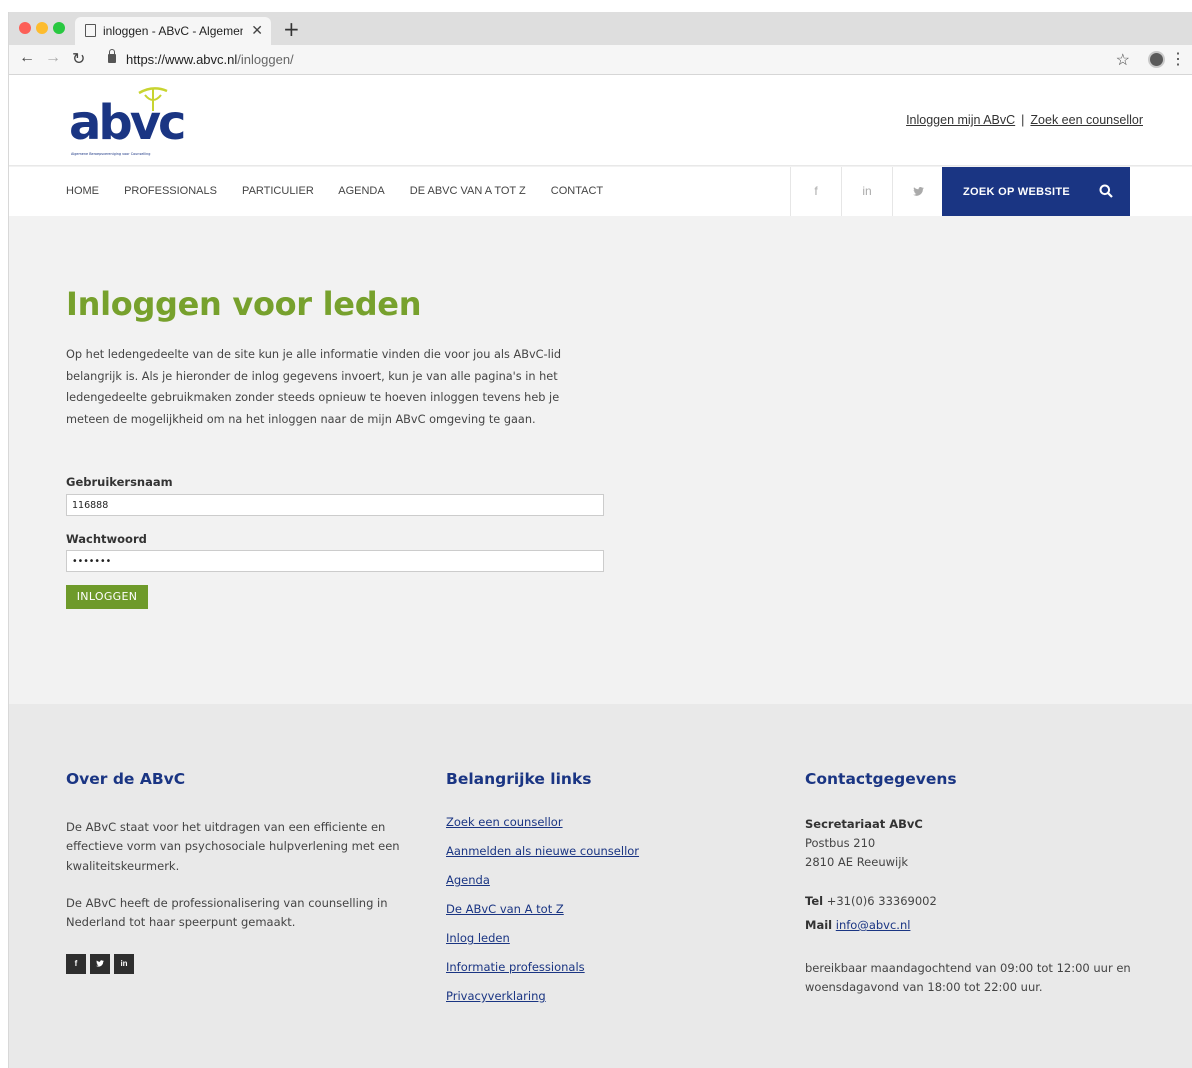 Image resolution: width=1192 pixels, height=1068 pixels. What do you see at coordinates (90, 30) in the screenshot?
I see `page-icon` at bounding box center [90, 30].